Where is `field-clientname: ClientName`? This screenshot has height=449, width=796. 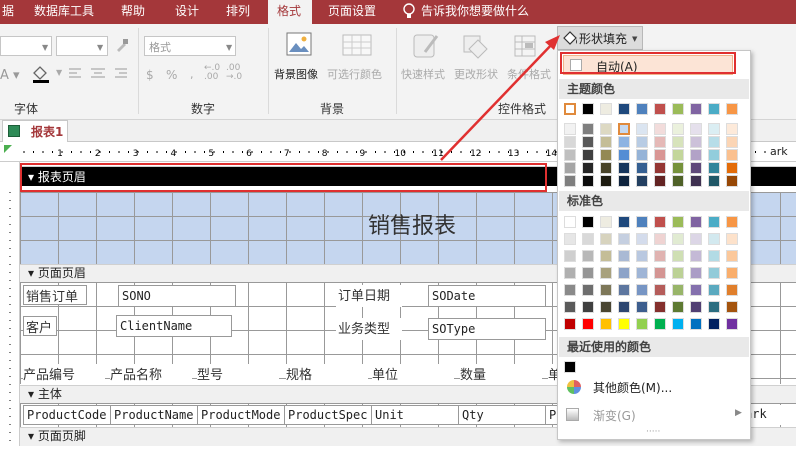
field-clientname: ClientName is located at coordinates (174, 326).